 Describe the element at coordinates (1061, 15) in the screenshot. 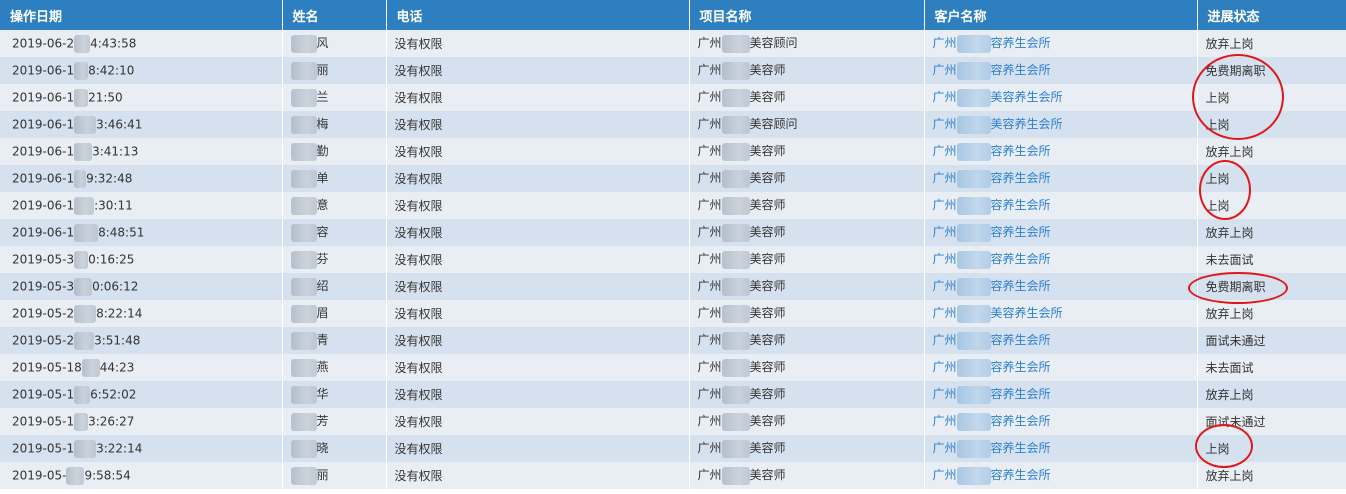

I see `col-header-customer: 客户名称` at that location.